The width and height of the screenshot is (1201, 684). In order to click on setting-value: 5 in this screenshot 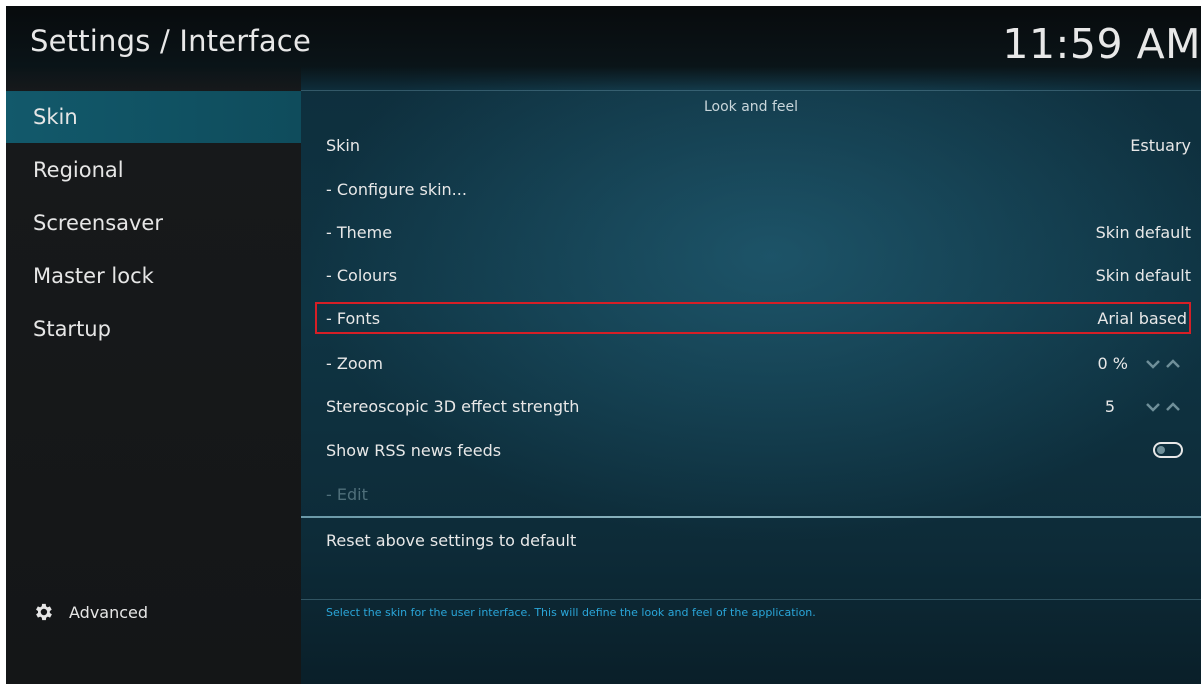, I will do `click(1109, 406)`.